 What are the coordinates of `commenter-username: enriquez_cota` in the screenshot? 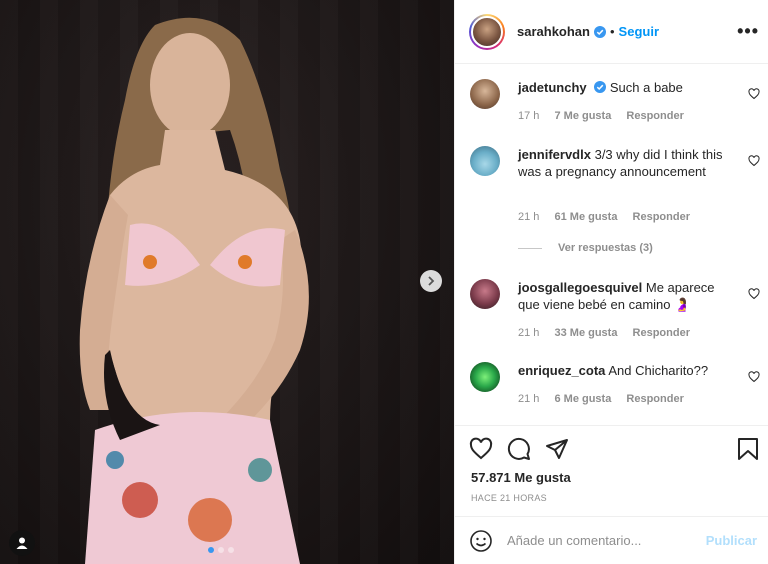 It's located at (561, 370).